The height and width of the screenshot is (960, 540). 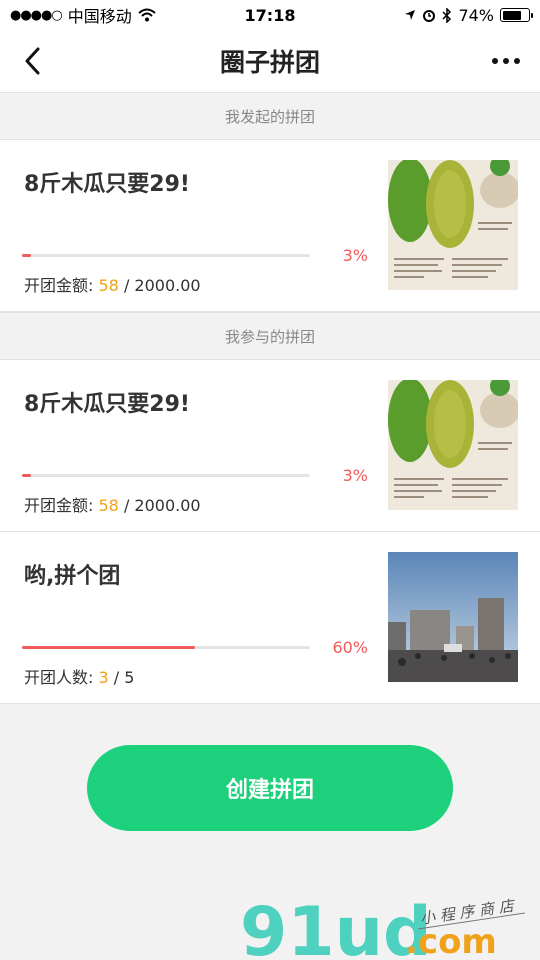 I want to click on card-title: 哟,拼个团, so click(x=72, y=576).